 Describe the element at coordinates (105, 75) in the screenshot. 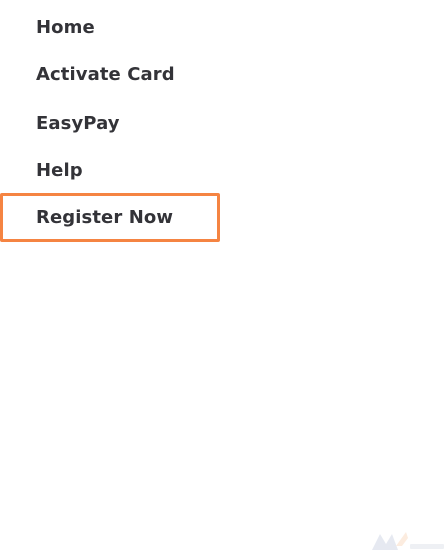

I see `menu-item-activate-card: Activate Card` at that location.